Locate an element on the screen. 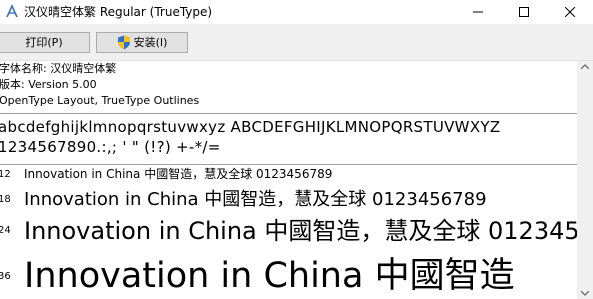  install-button-label: 安装(I) is located at coordinates (150, 42).